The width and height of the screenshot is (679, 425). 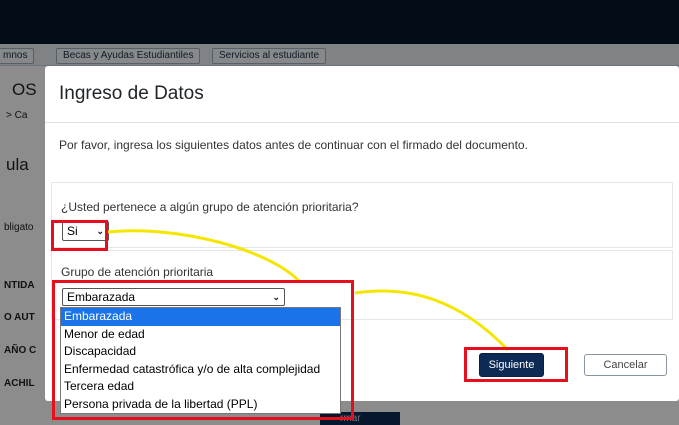 I want to click on arrow-group-to-next, so click(x=432, y=320).